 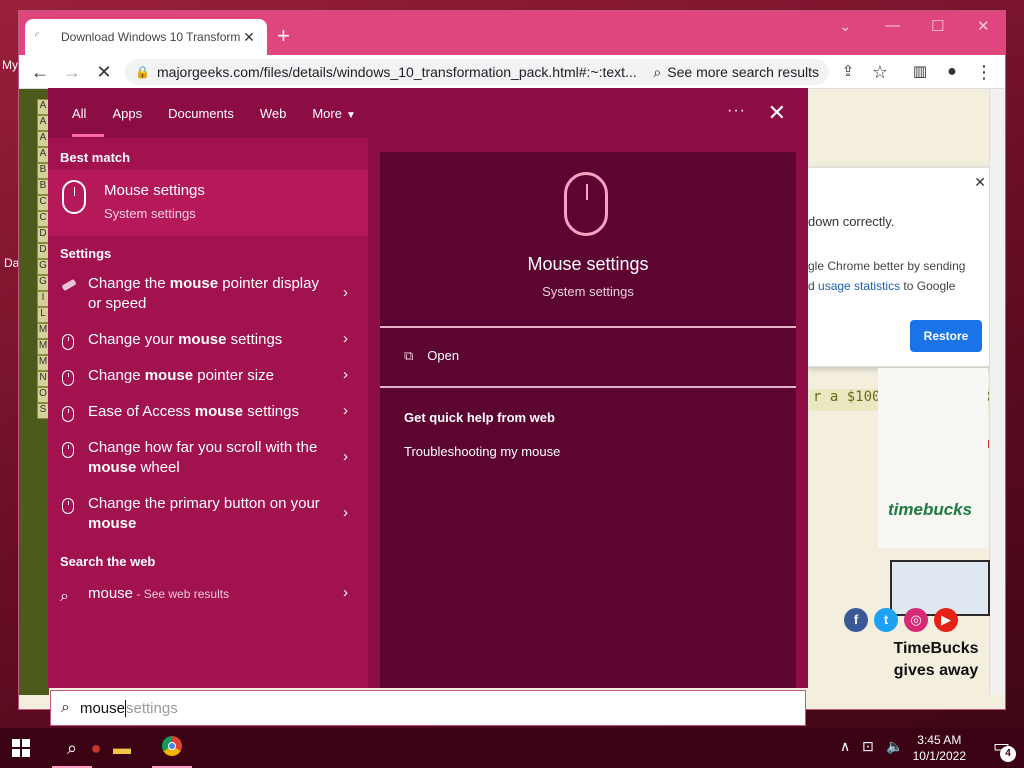 What do you see at coordinates (930, 510) in the screenshot?
I see `timebucks-logo: timebucks` at bounding box center [930, 510].